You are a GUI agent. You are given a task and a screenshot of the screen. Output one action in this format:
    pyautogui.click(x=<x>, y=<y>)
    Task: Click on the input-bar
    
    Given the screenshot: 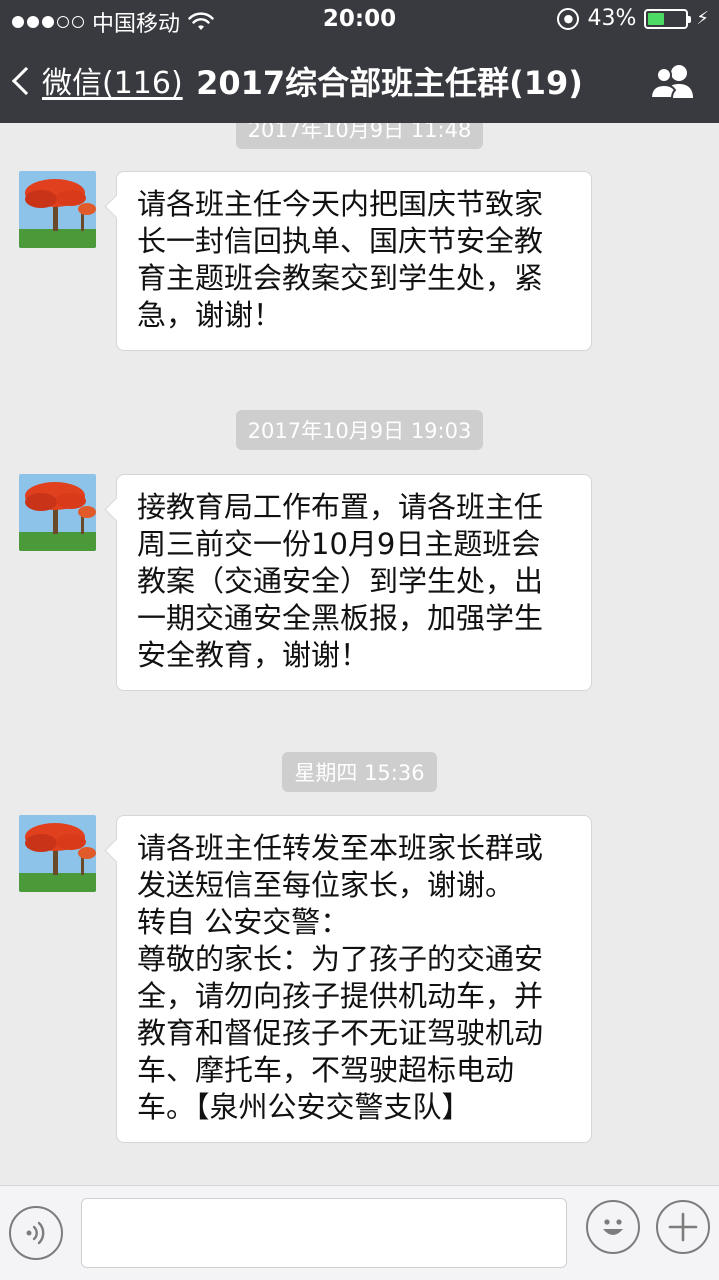 What is the action you would take?
    pyautogui.click(x=359, y=1232)
    